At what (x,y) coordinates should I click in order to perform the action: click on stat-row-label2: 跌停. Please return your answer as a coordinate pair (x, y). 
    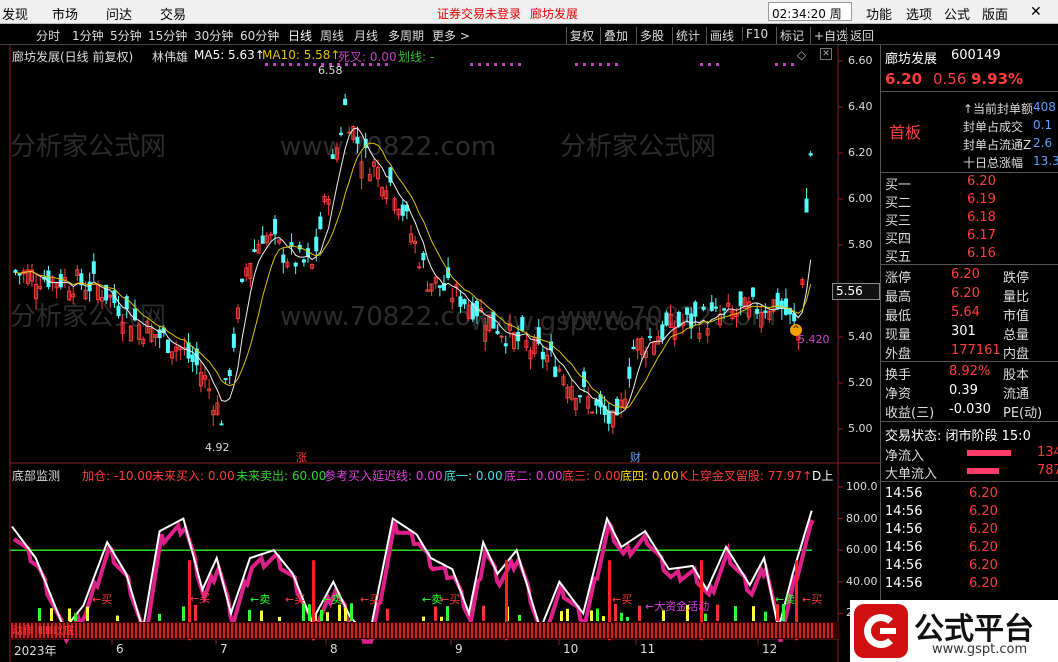
    Looking at the image, I should click on (1016, 278).